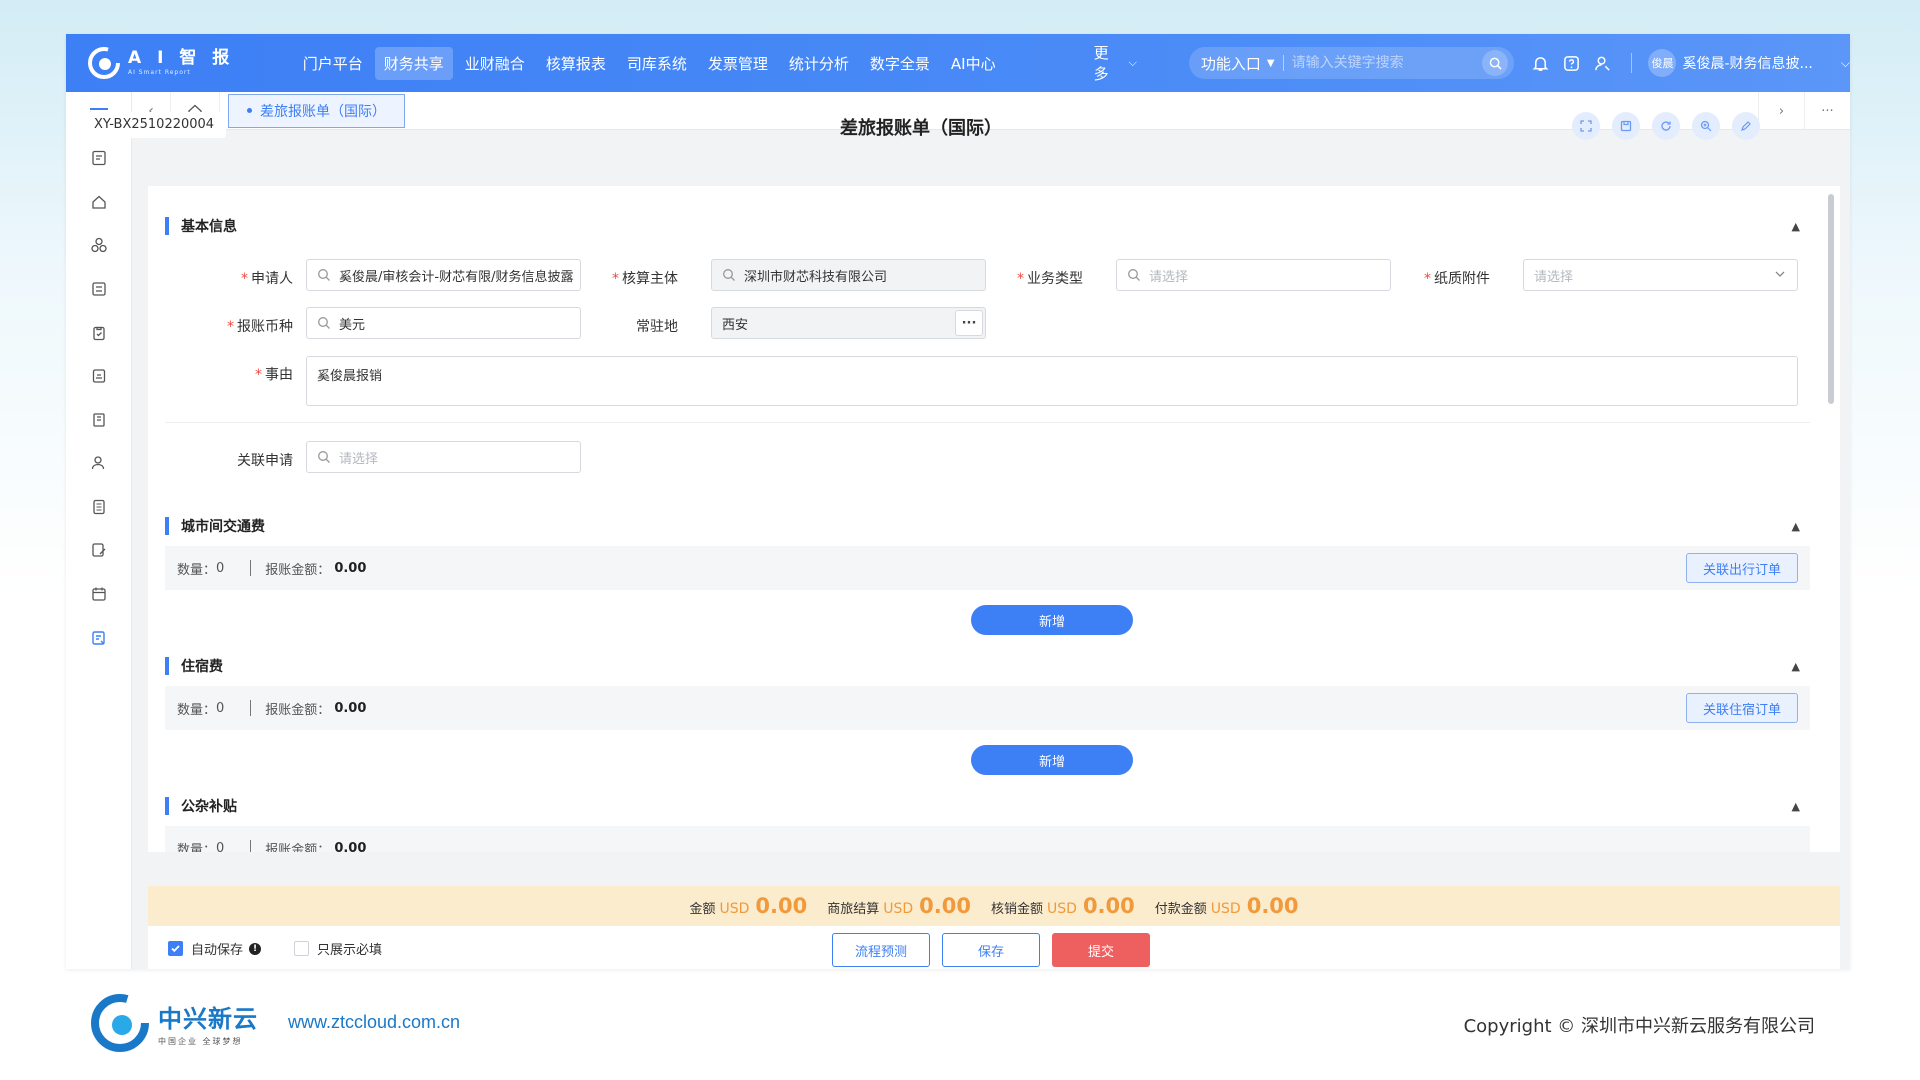 The height and width of the screenshot is (1080, 1920). What do you see at coordinates (350, 376) in the screenshot?
I see `reason-value: 奚俊晨报销` at bounding box center [350, 376].